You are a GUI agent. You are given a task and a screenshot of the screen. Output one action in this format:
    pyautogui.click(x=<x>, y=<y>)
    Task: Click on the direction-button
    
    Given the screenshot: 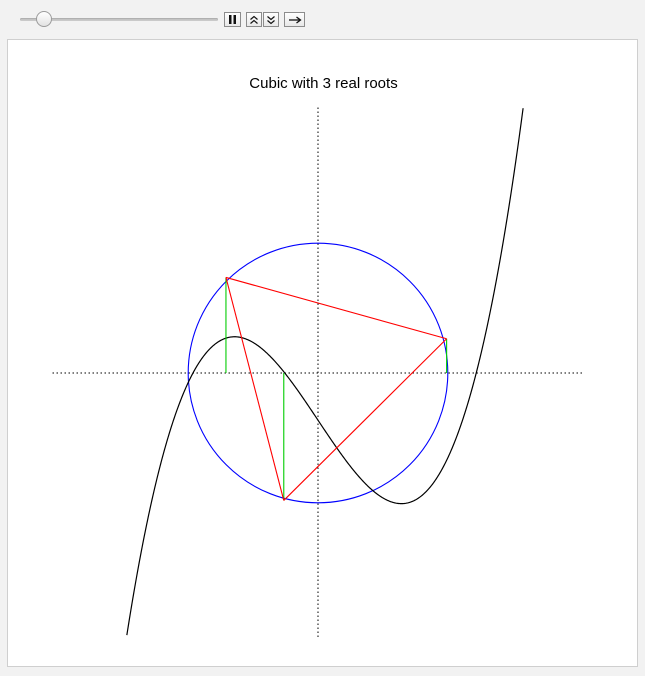 What is the action you would take?
    pyautogui.click(x=294, y=19)
    